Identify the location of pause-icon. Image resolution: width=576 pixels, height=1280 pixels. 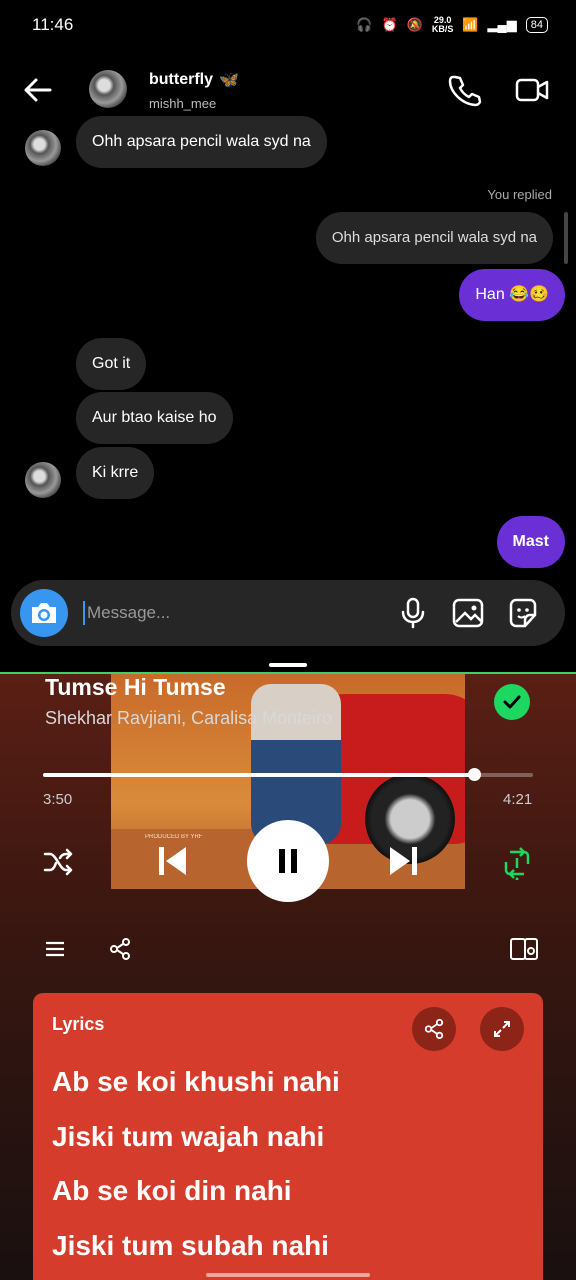
(288, 861).